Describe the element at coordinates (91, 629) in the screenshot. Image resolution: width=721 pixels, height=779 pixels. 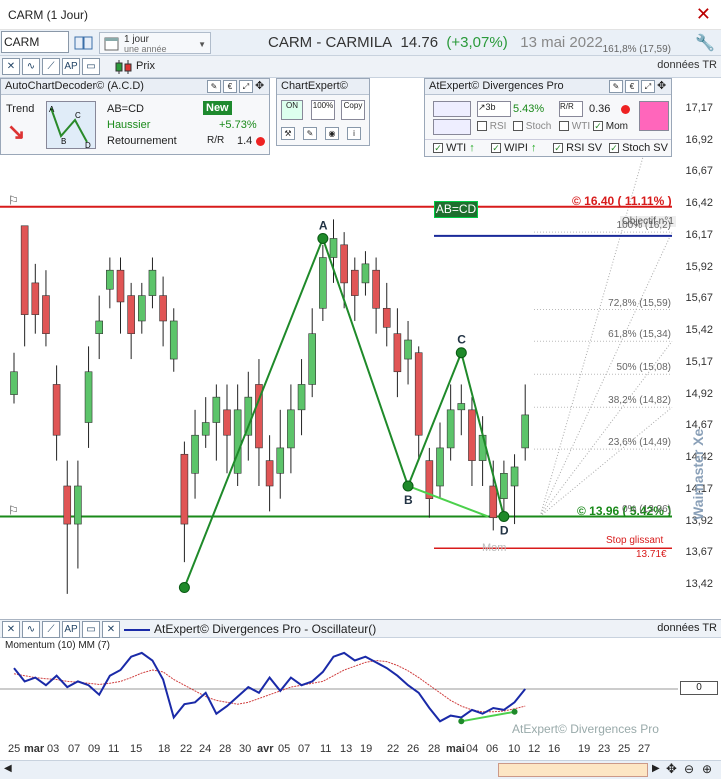
I see `osc-window-icon: ▭` at that location.